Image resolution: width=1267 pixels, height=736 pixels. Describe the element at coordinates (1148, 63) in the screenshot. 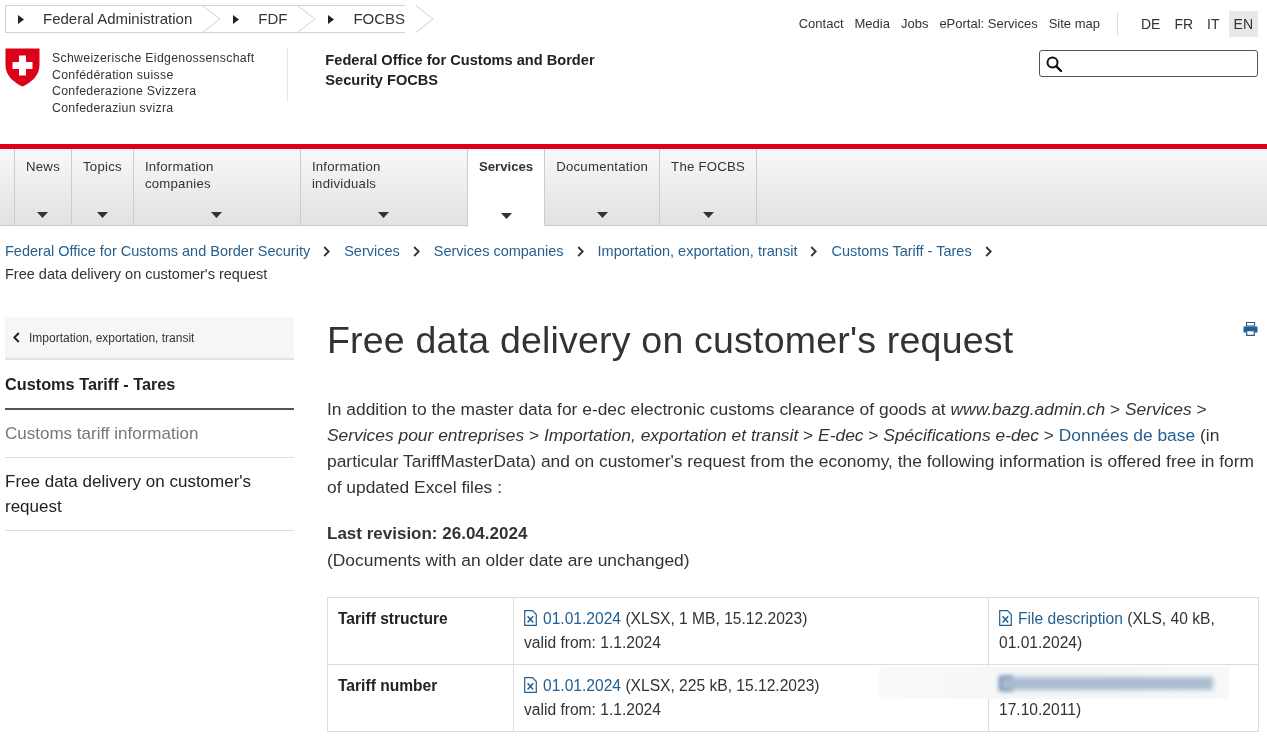

I see `search-field` at that location.